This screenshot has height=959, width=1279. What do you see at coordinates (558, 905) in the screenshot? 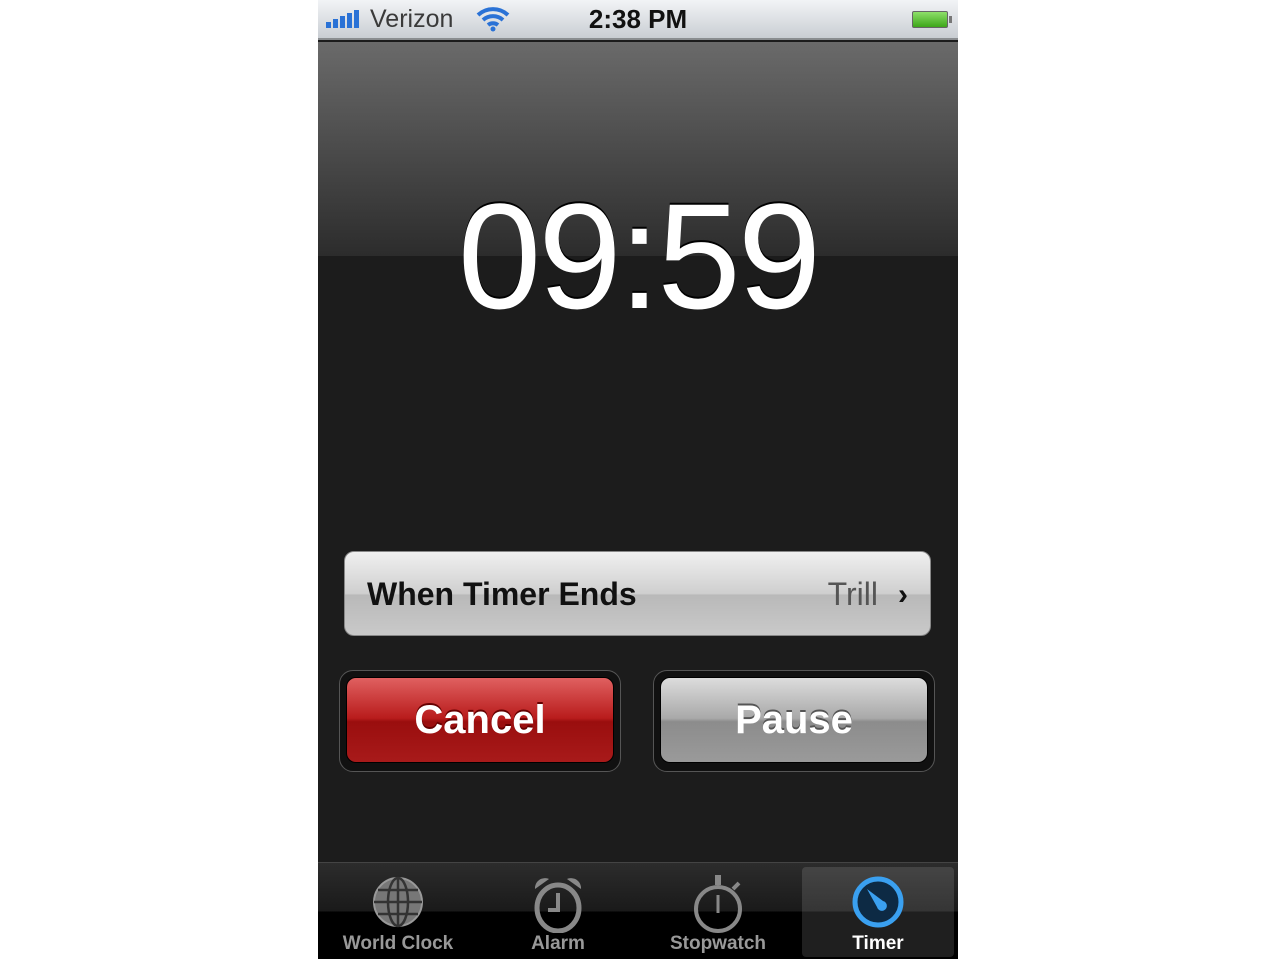
I see `alarm-clock-icon` at bounding box center [558, 905].